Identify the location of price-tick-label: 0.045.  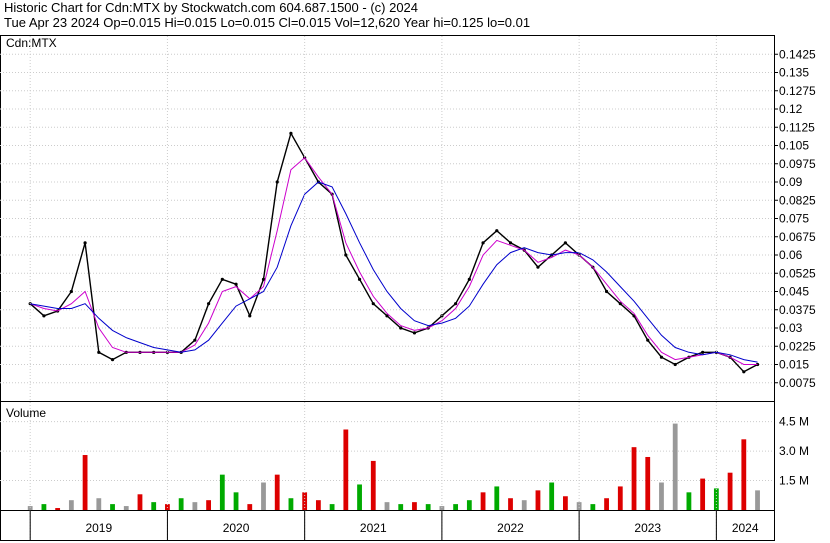
(794, 292).